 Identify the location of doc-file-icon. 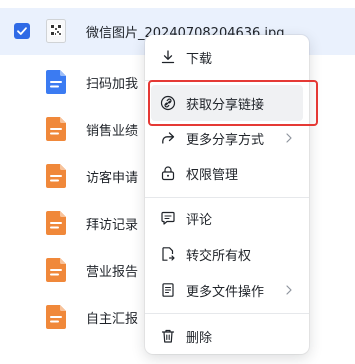
(56, 82).